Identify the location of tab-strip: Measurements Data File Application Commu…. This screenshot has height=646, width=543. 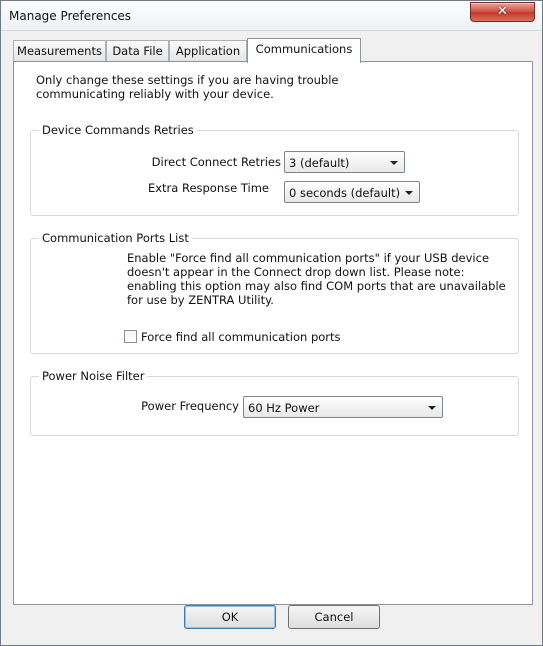
(273, 50).